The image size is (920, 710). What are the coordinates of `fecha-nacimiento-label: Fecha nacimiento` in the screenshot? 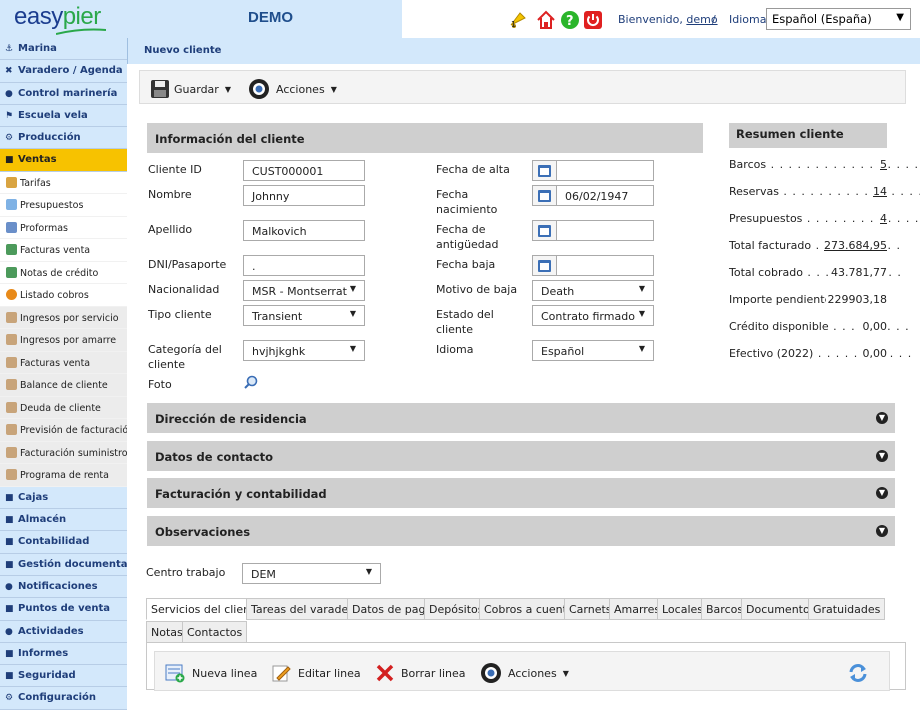 It's located at (467, 202).